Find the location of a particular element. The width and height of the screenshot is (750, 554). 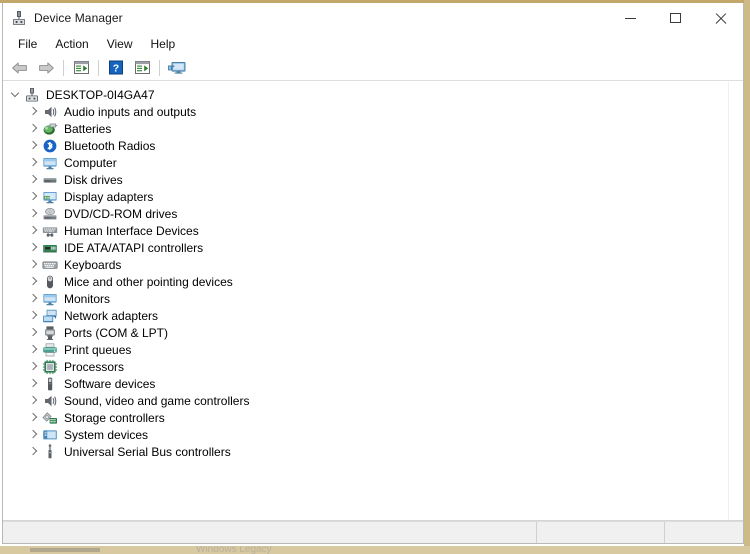

tree-node-label: System devices is located at coordinates (106, 434).